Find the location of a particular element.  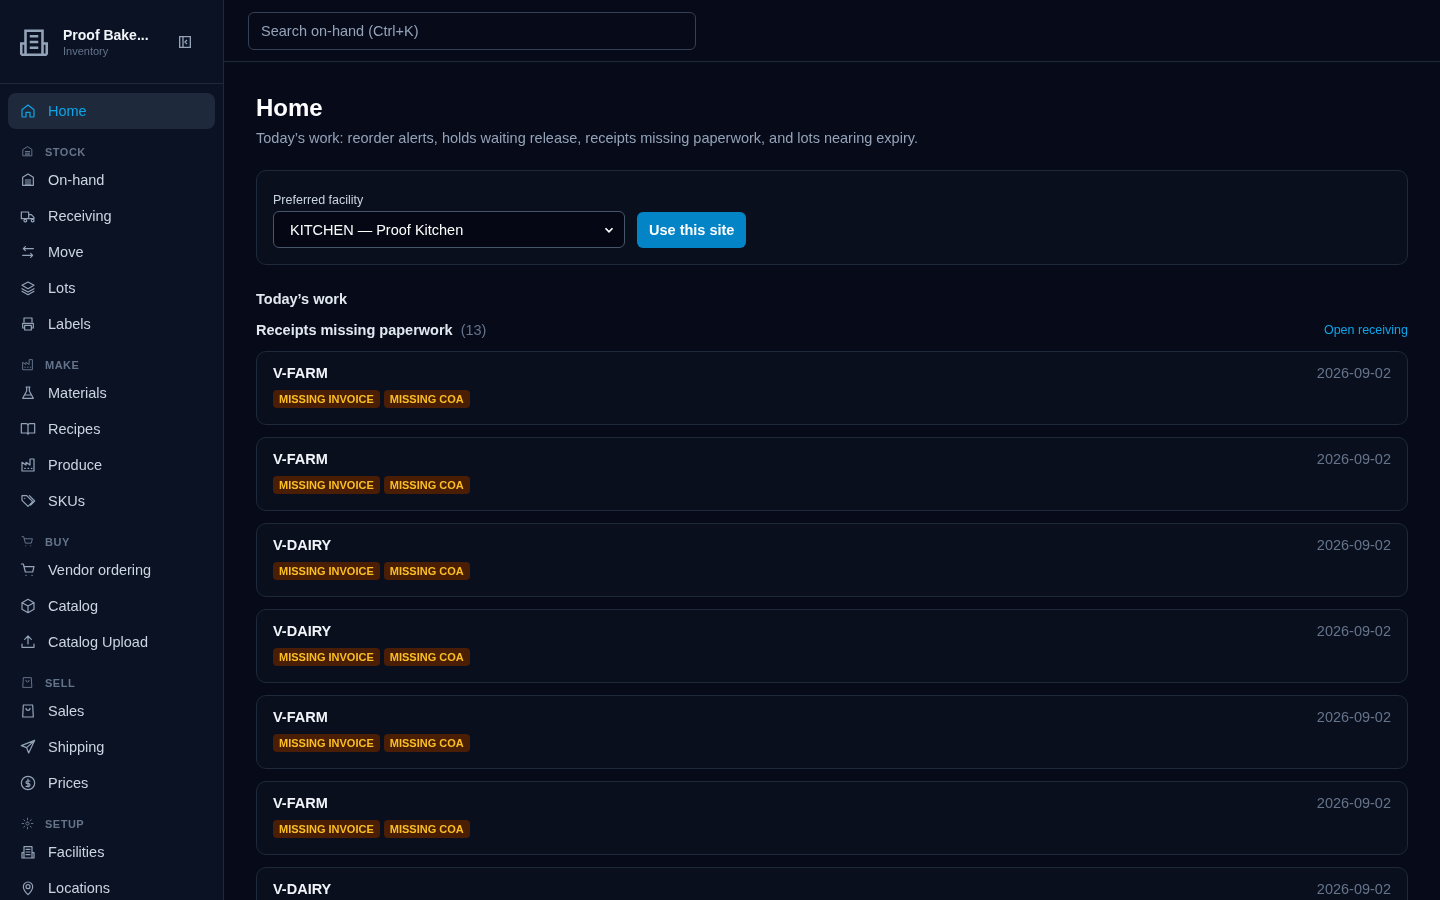

box-icon is located at coordinates (28, 606).